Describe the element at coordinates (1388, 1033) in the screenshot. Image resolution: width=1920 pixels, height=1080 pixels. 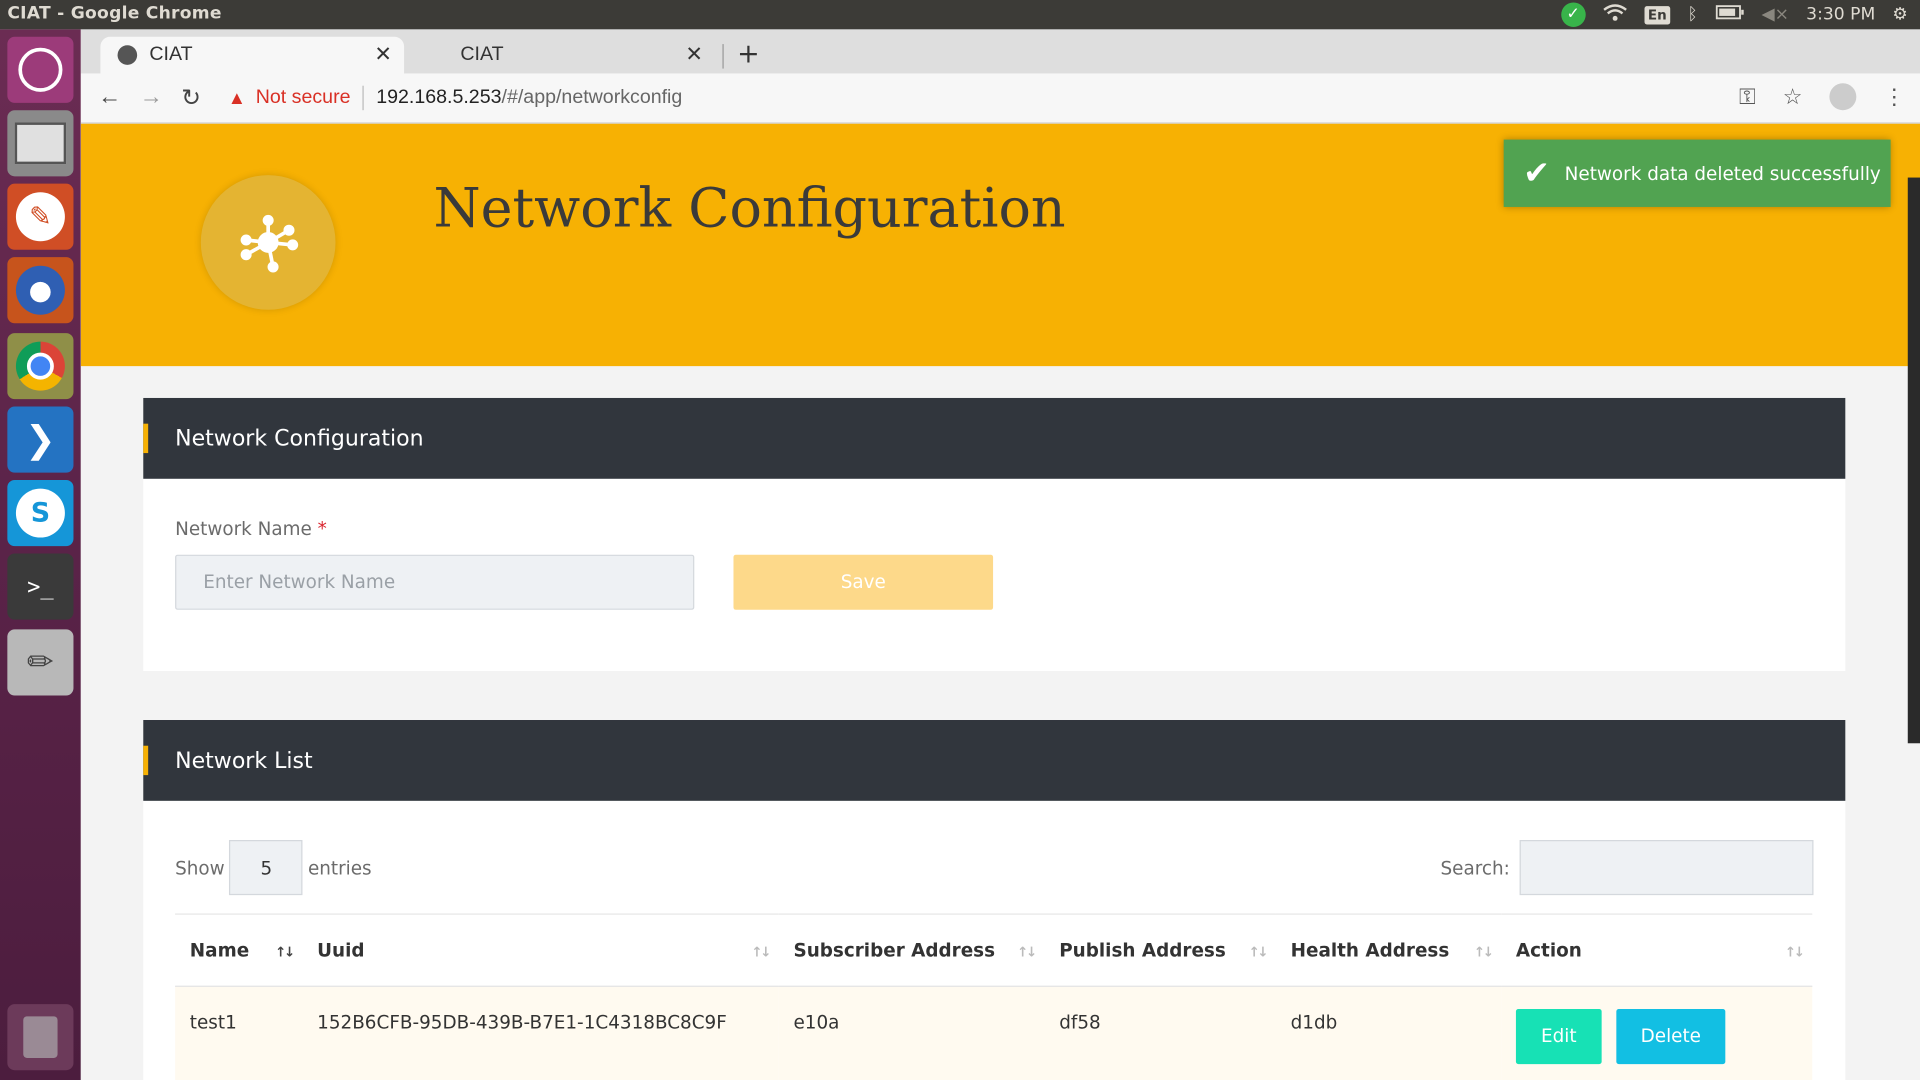
I see `cell-health: d1db` at that location.